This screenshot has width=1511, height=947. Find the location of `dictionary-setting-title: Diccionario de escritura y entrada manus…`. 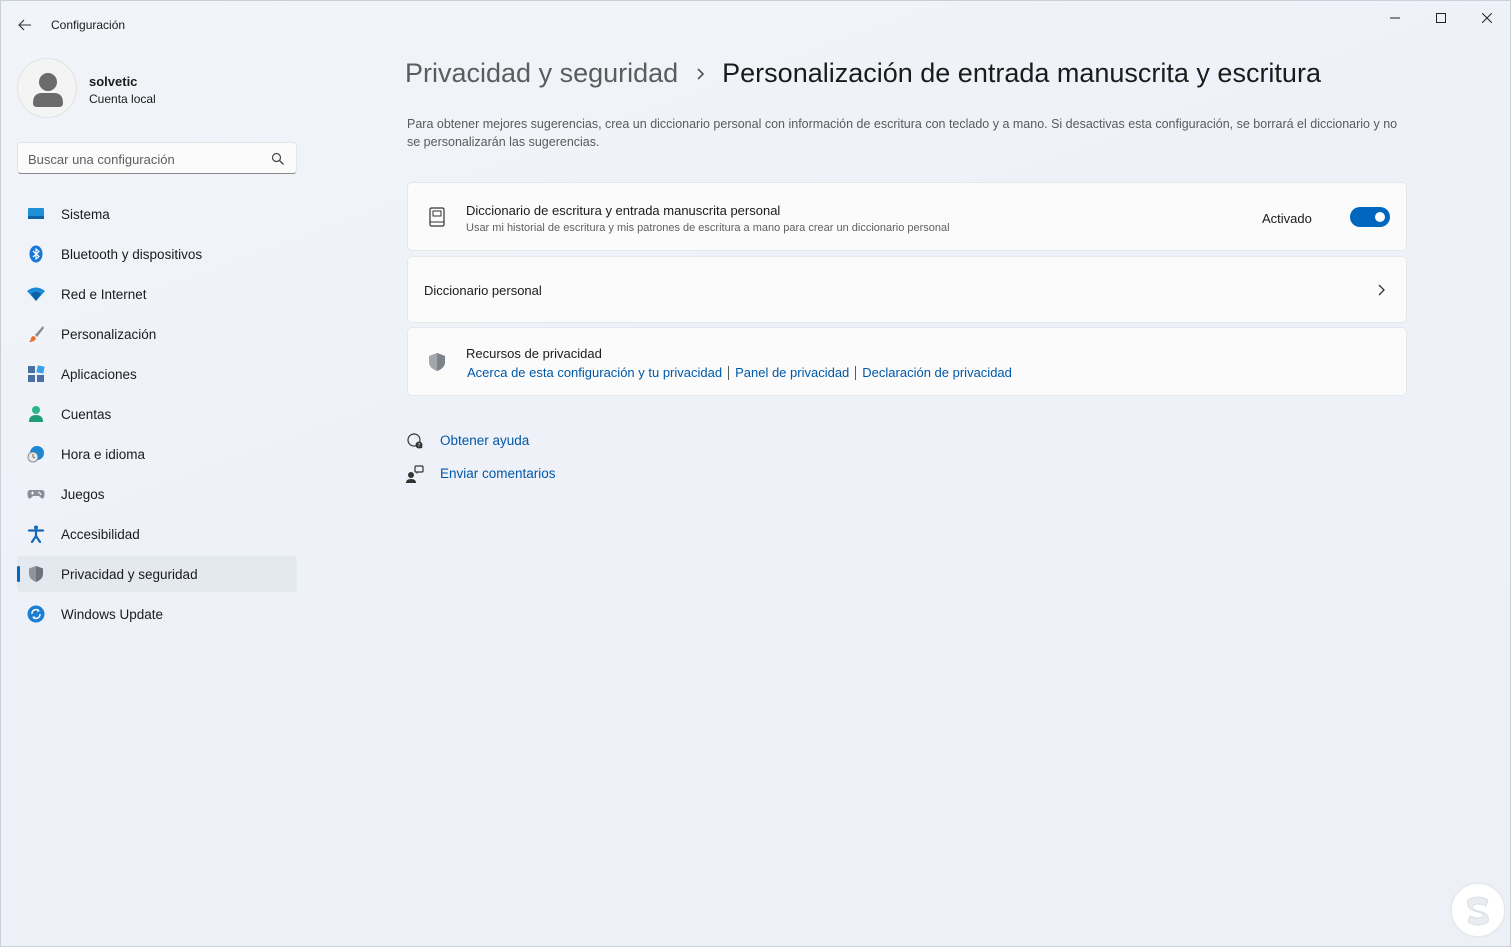

dictionary-setting-title: Diccionario de escritura y entrada manus… is located at coordinates (623, 210).